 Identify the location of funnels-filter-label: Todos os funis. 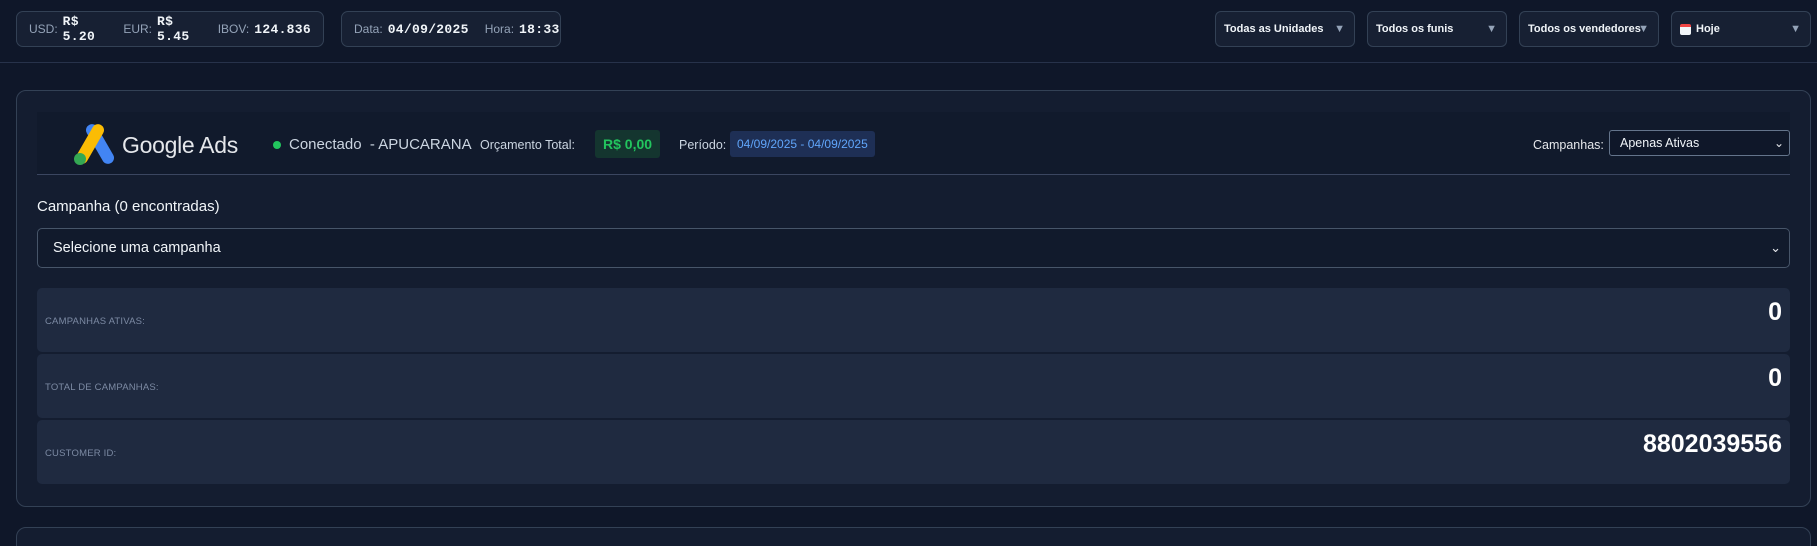
(1415, 29).